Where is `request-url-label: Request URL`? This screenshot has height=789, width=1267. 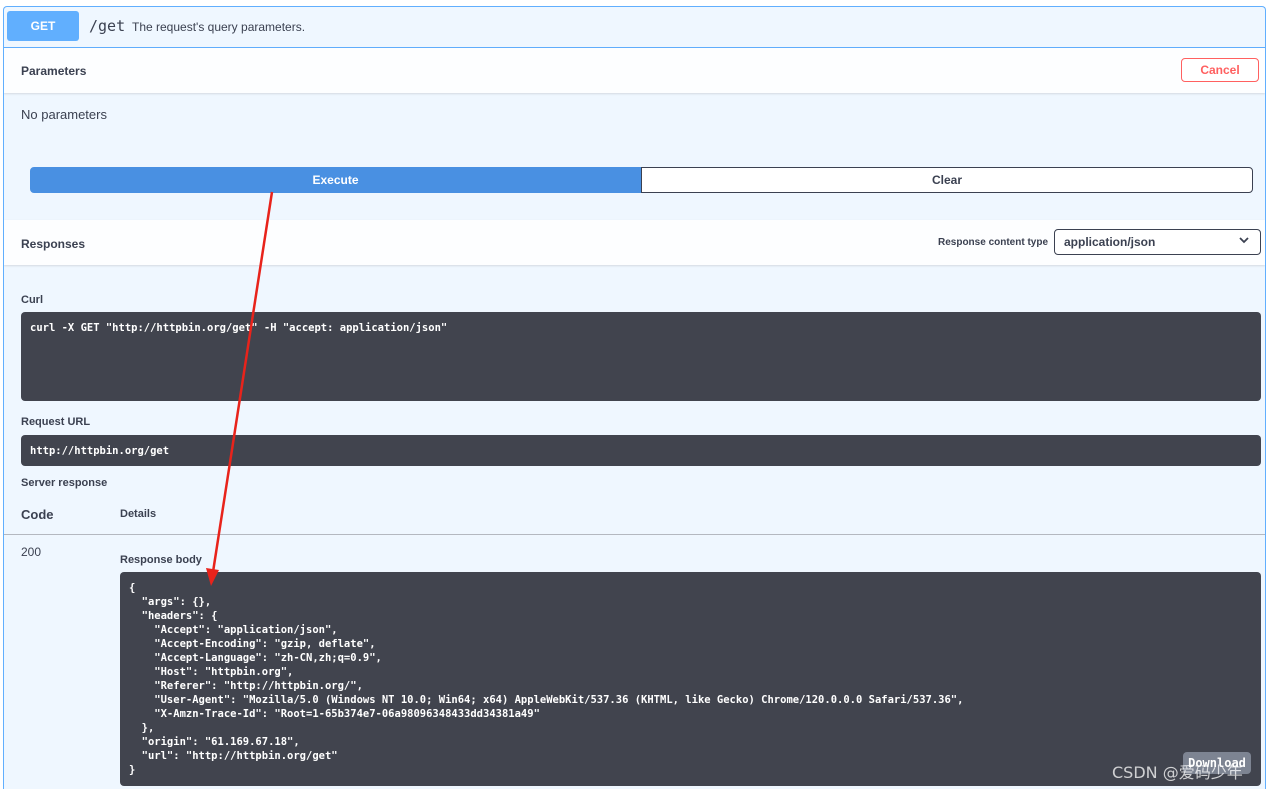
request-url-label: Request URL is located at coordinates (56, 422).